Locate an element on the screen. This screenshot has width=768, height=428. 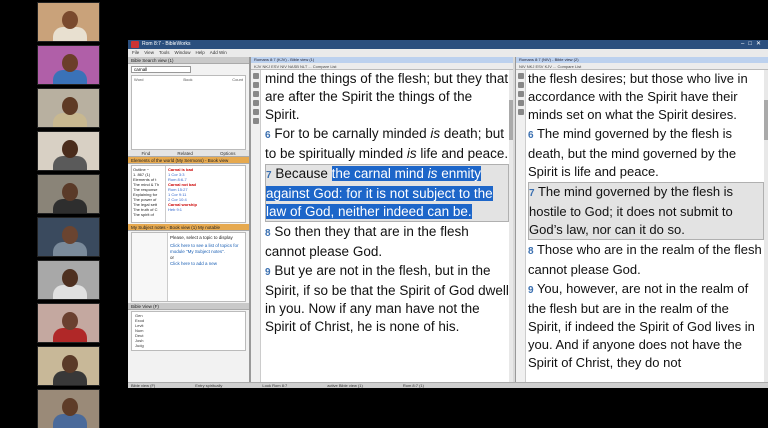
selected-italic: is is located at coordinates (432, 173).